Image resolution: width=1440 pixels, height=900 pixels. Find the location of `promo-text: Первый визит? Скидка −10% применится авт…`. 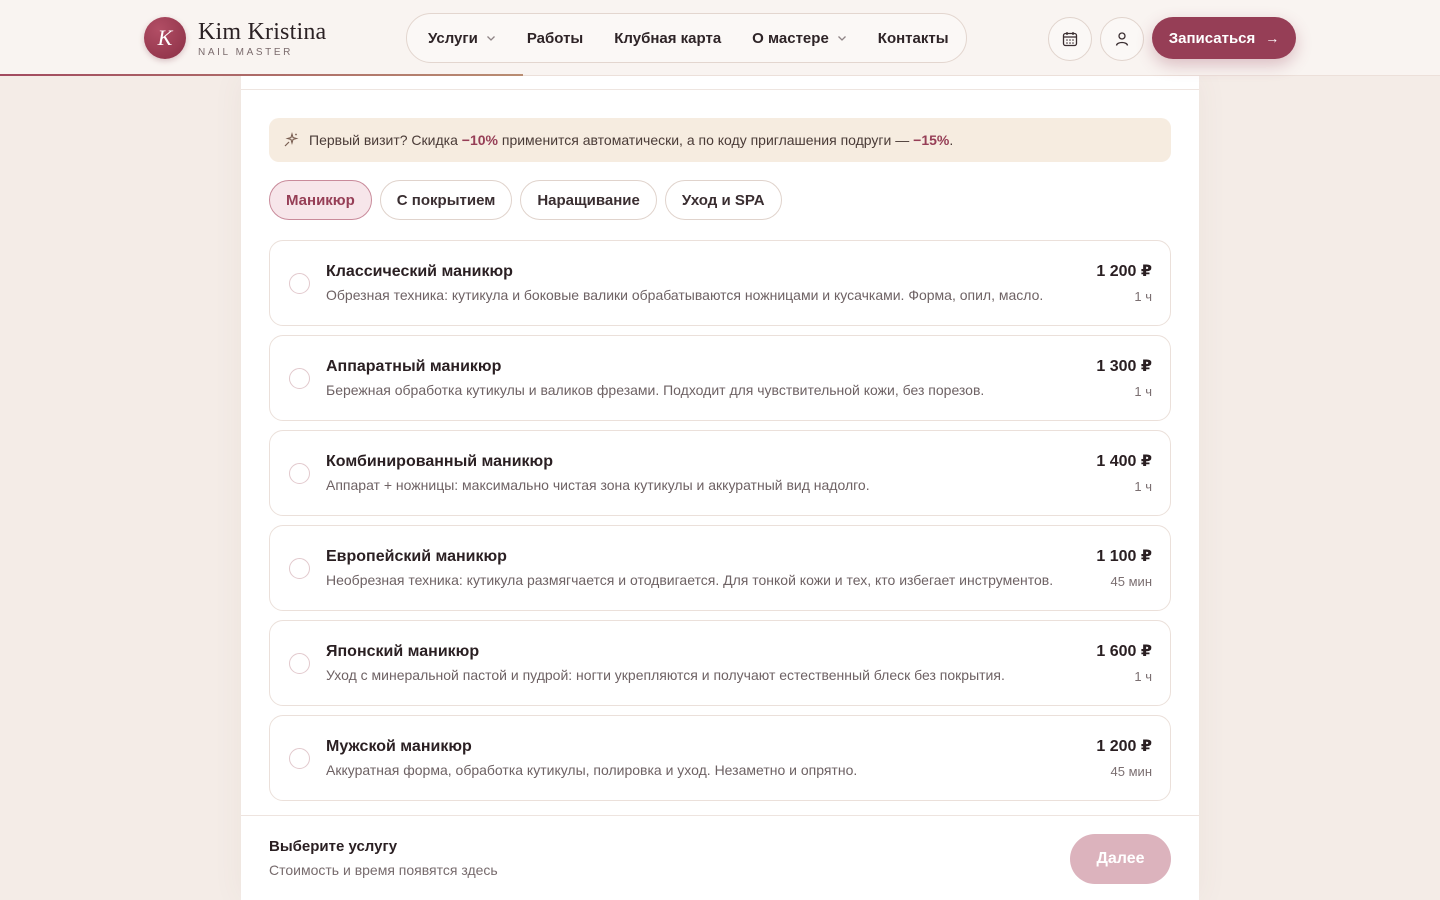

promo-text: Первый визит? Скидка −10% применится авт… is located at coordinates (631, 140).